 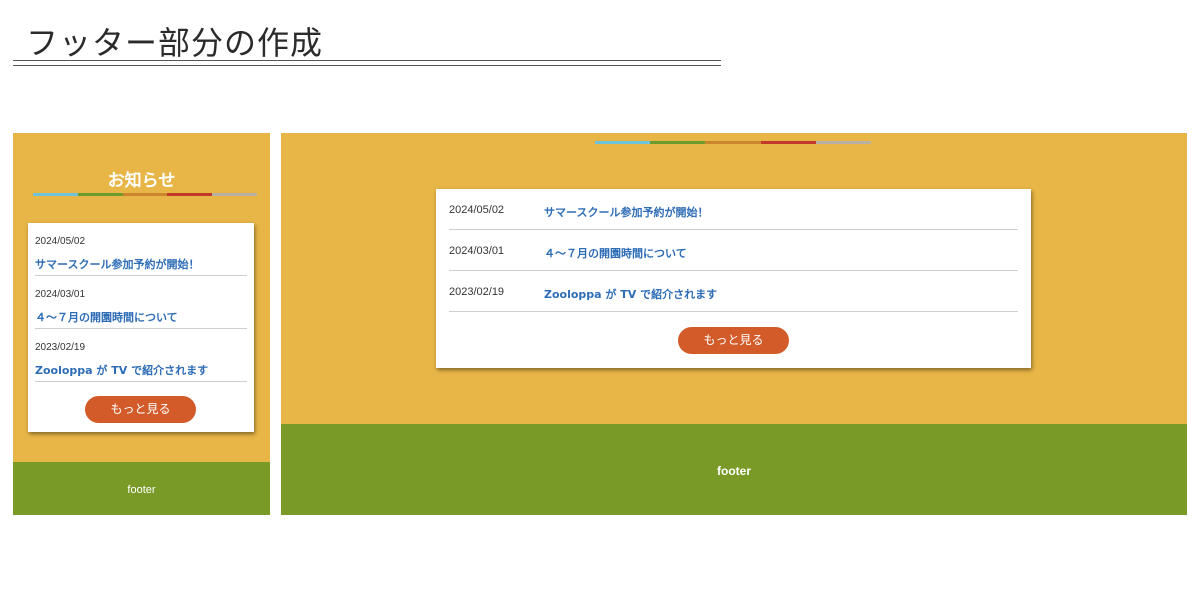 I want to click on news-heading: お知らせ, so click(x=141, y=181).